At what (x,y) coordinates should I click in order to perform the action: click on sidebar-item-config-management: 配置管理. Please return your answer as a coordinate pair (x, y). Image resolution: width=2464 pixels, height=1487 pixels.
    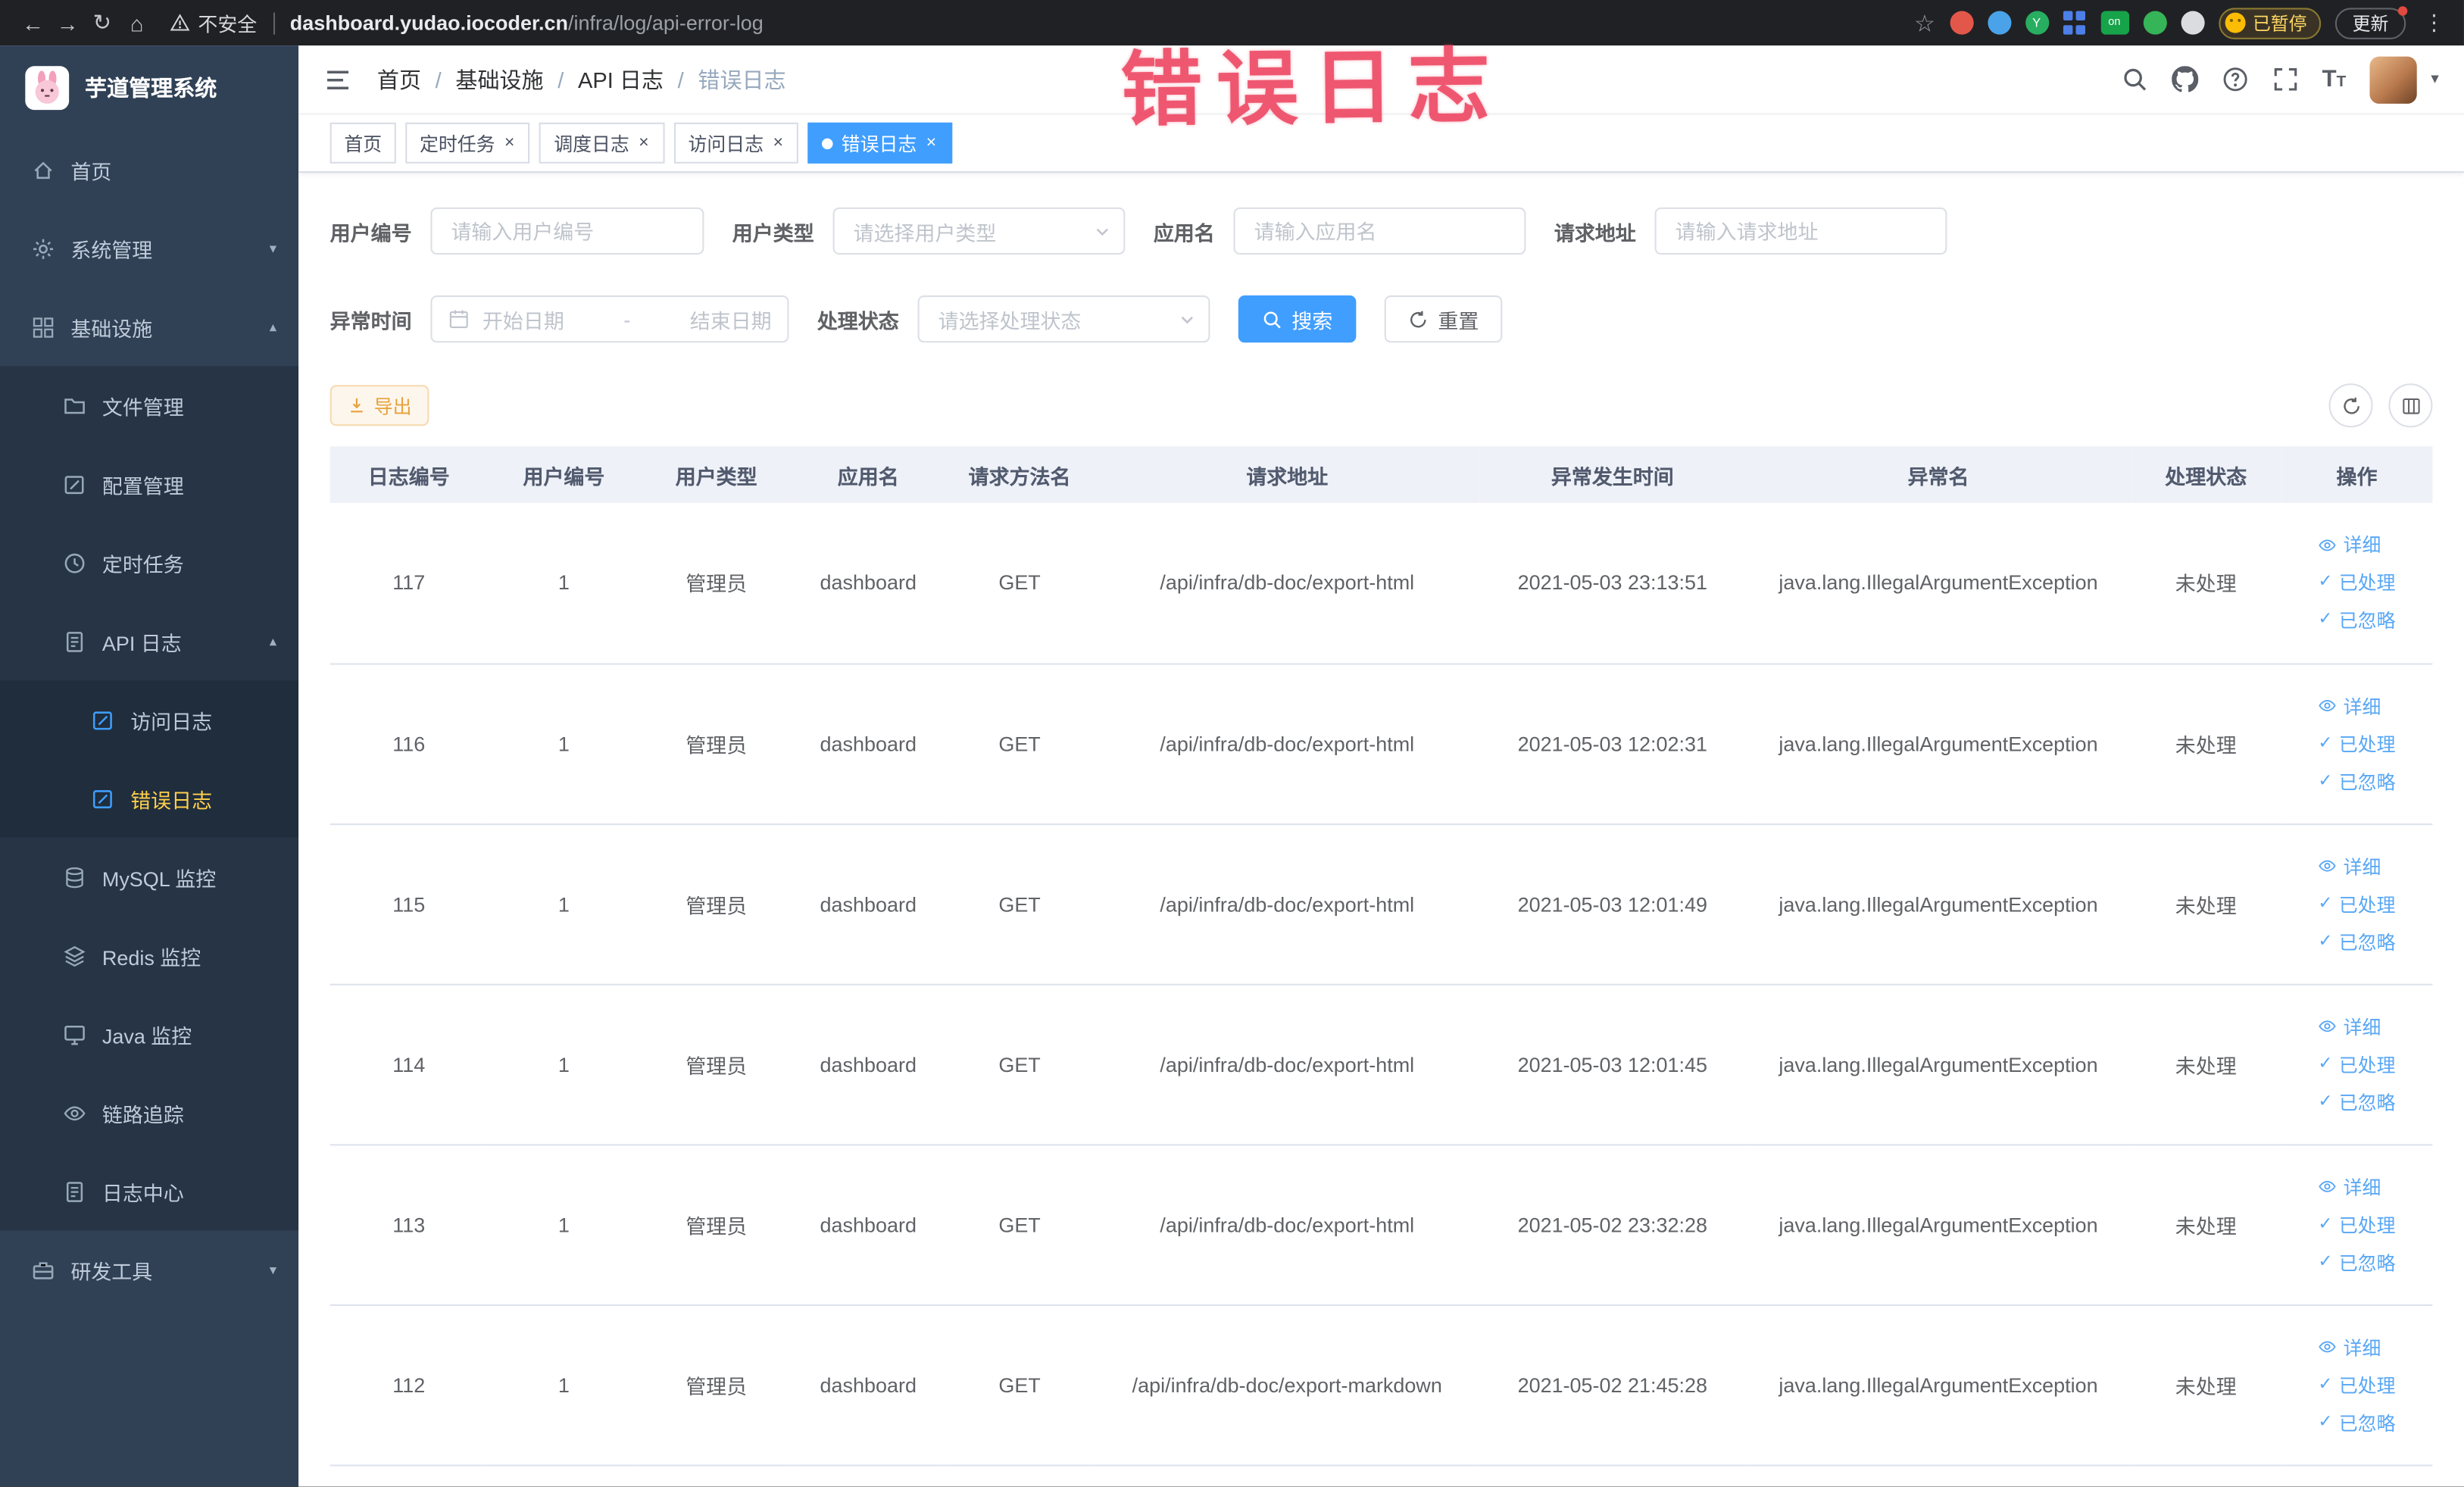
    Looking at the image, I should click on (149, 484).